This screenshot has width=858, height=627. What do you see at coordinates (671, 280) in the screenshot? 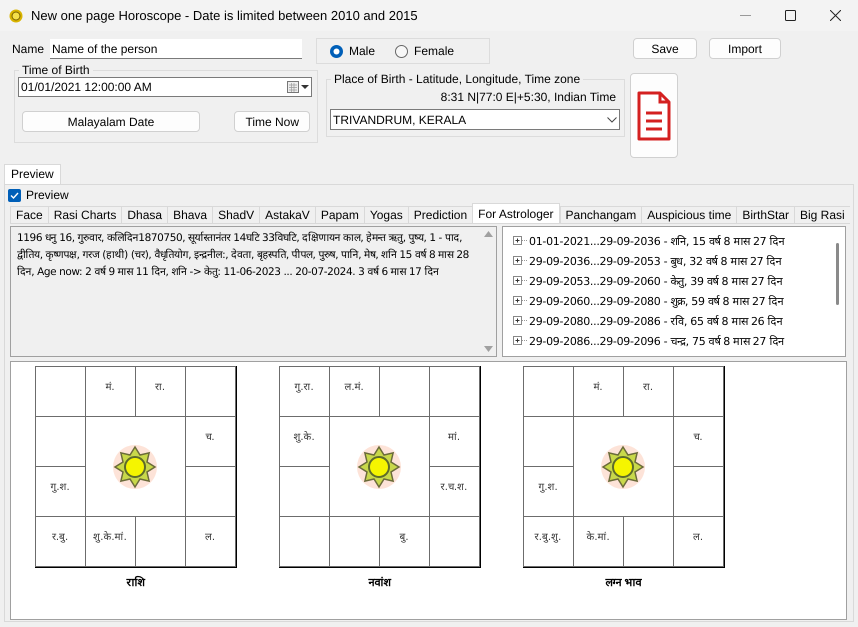
I see `tree-item: 29-09-2053...29-09-2060 - केतु, 39 वर्ष 8 मास 27 दिन` at bounding box center [671, 280].